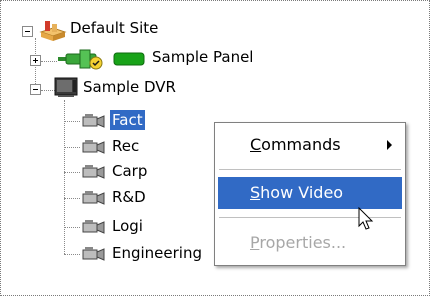 Image resolution: width=432 pixels, height=298 pixels. What do you see at coordinates (114, 28) in the screenshot?
I see `tree-node-label: Default Site` at bounding box center [114, 28].